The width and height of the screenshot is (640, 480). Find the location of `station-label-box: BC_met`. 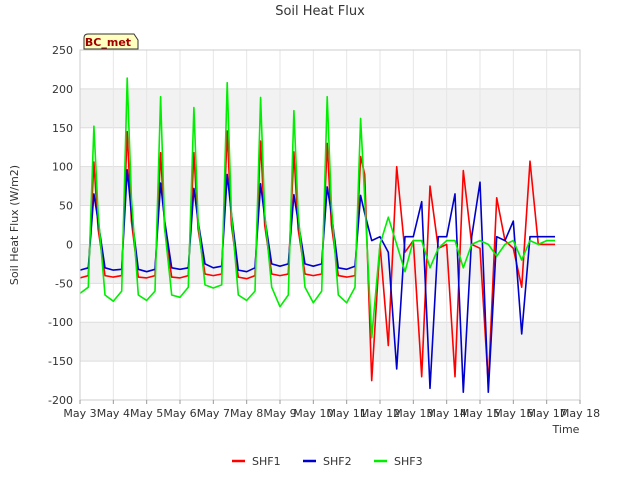

station-label-box: BC_met is located at coordinates (111, 41).